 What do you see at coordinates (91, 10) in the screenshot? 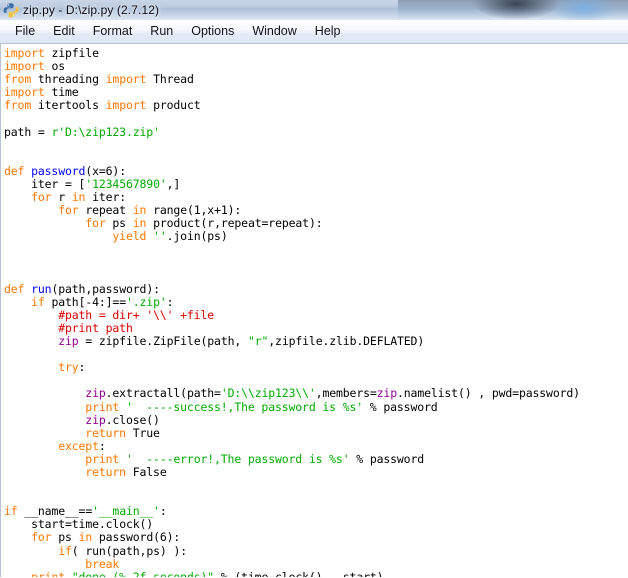
I see `window-title: zip.py - D:\zip.py (2.7.12)` at bounding box center [91, 10].